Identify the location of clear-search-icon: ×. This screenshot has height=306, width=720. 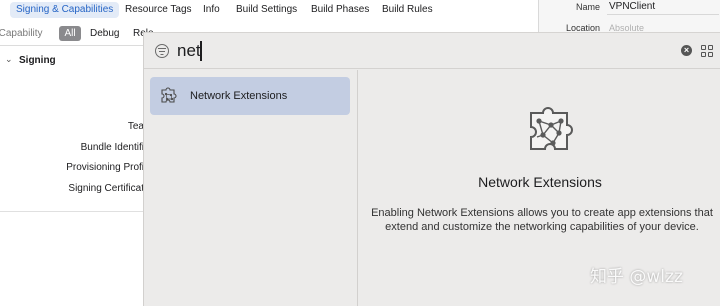
(686, 50).